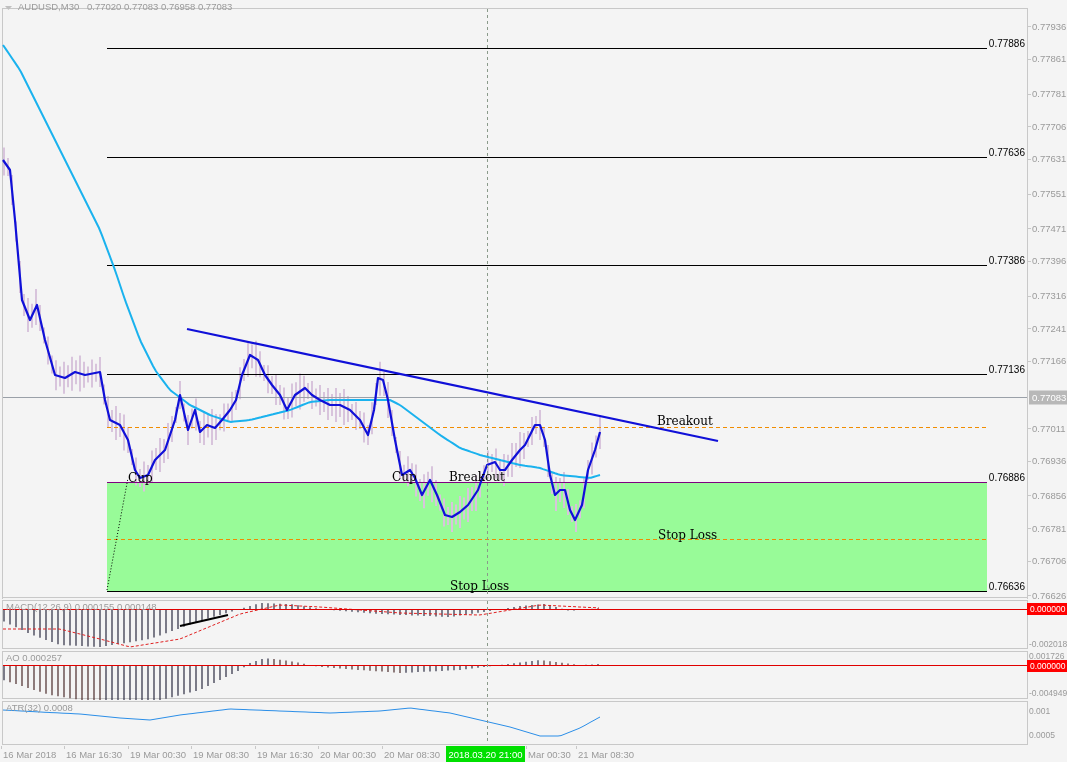 The height and width of the screenshot is (762, 1067). What do you see at coordinates (1049, 159) in the screenshot?
I see `price-axis-label: 0.77631` at bounding box center [1049, 159].